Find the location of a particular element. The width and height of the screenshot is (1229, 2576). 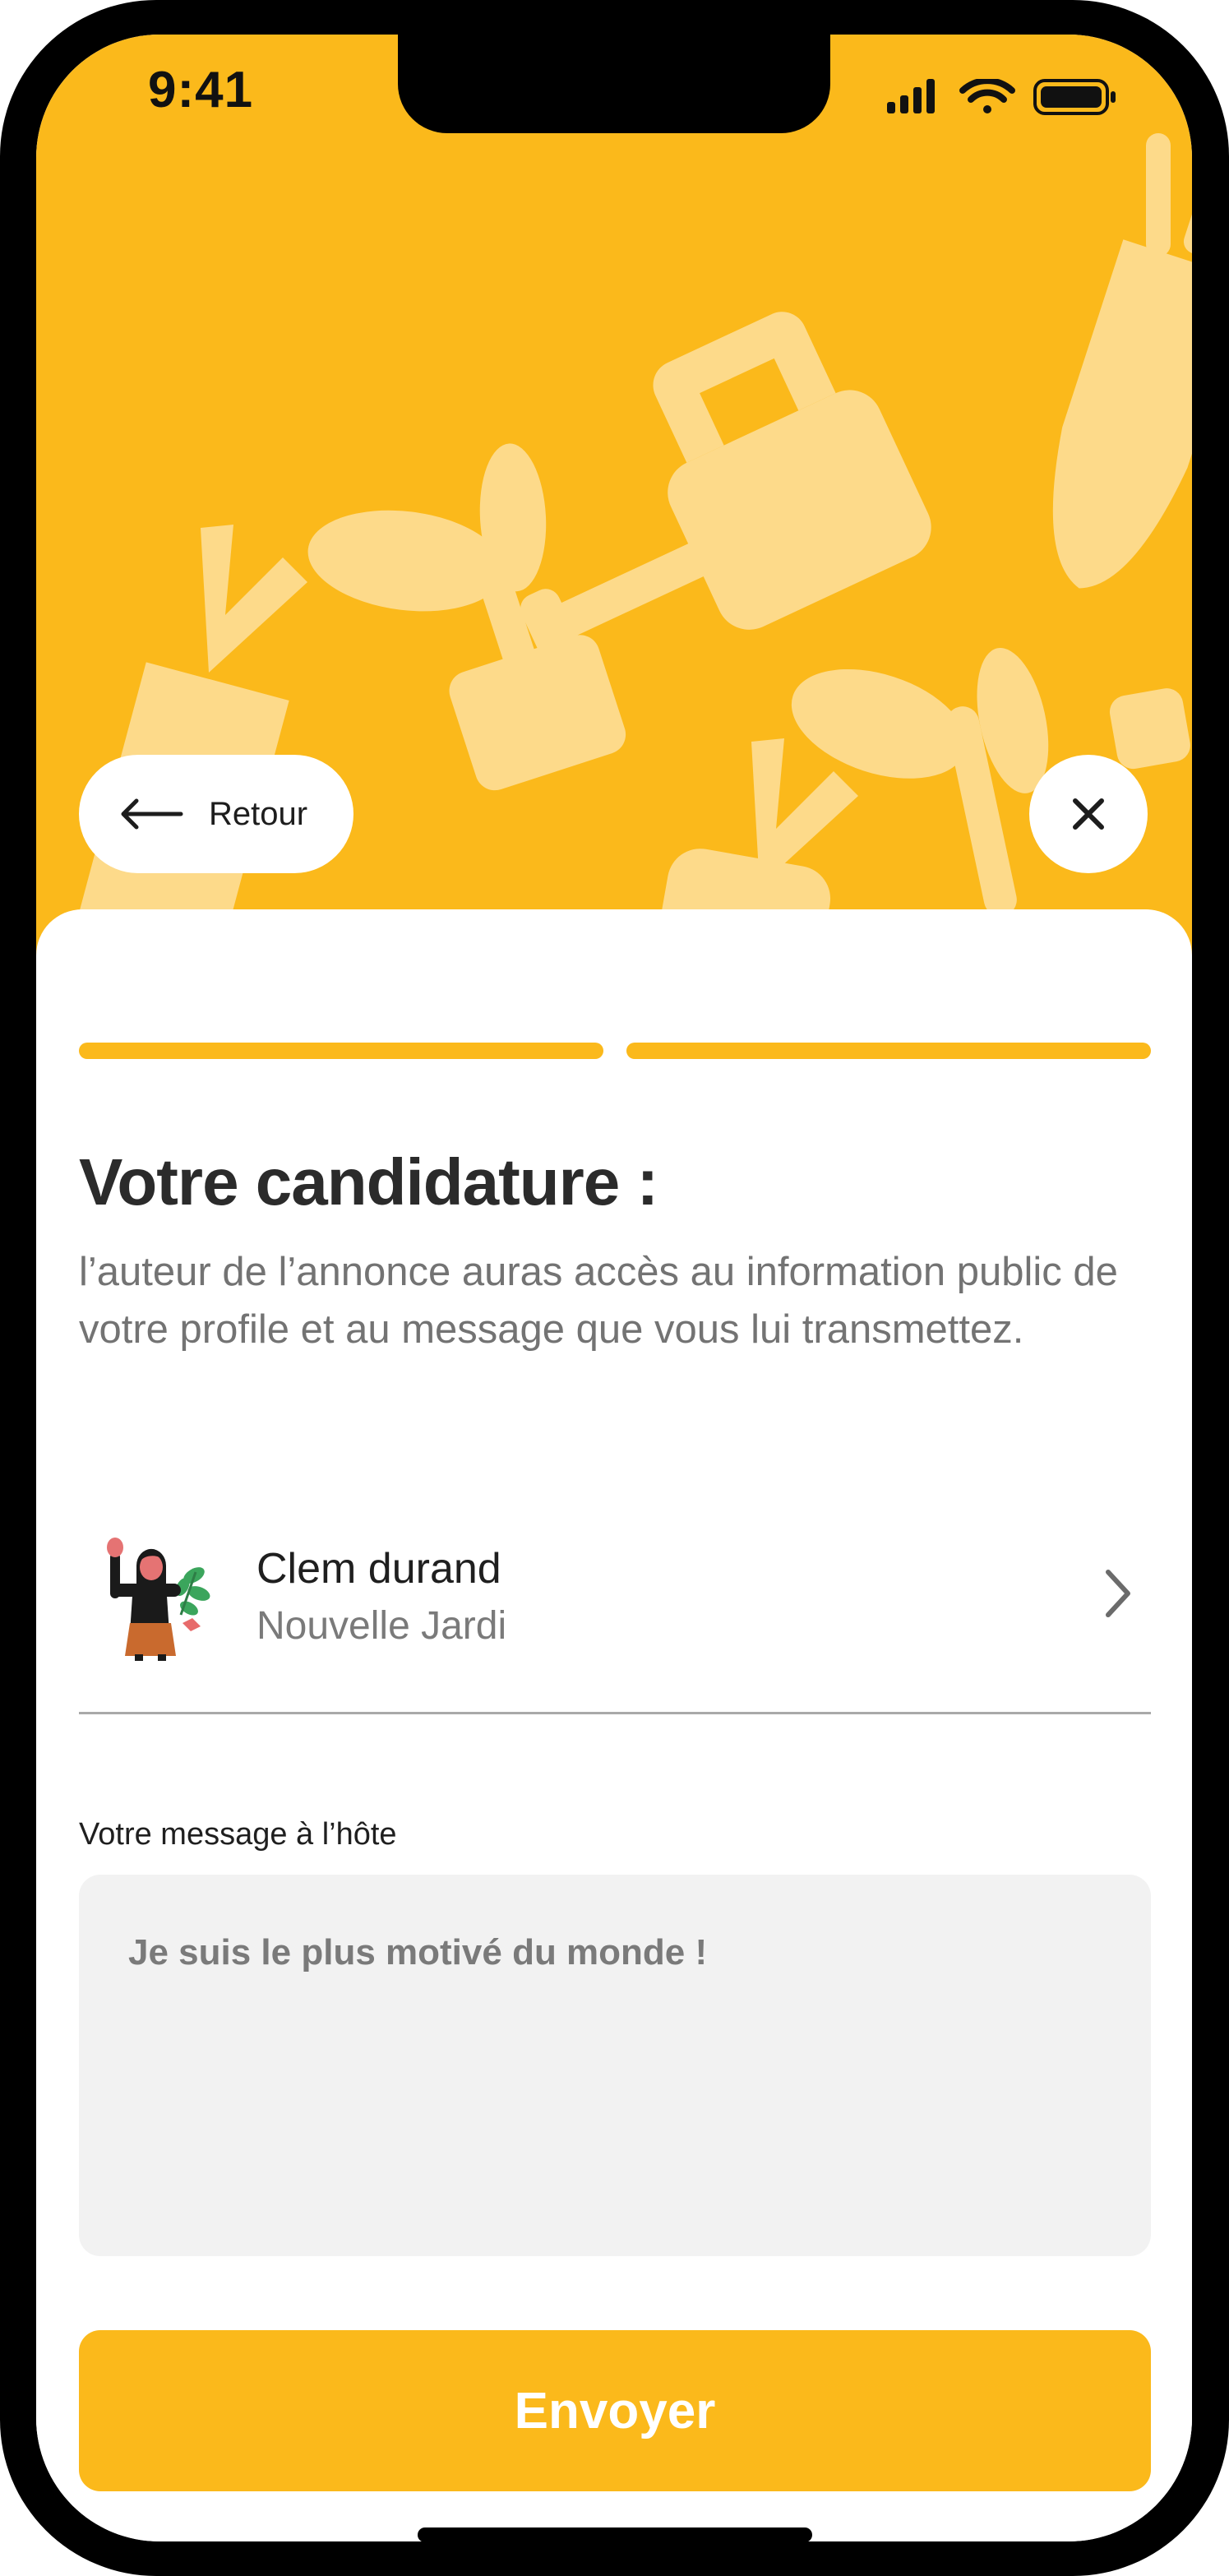

avatar is located at coordinates (158, 1599).